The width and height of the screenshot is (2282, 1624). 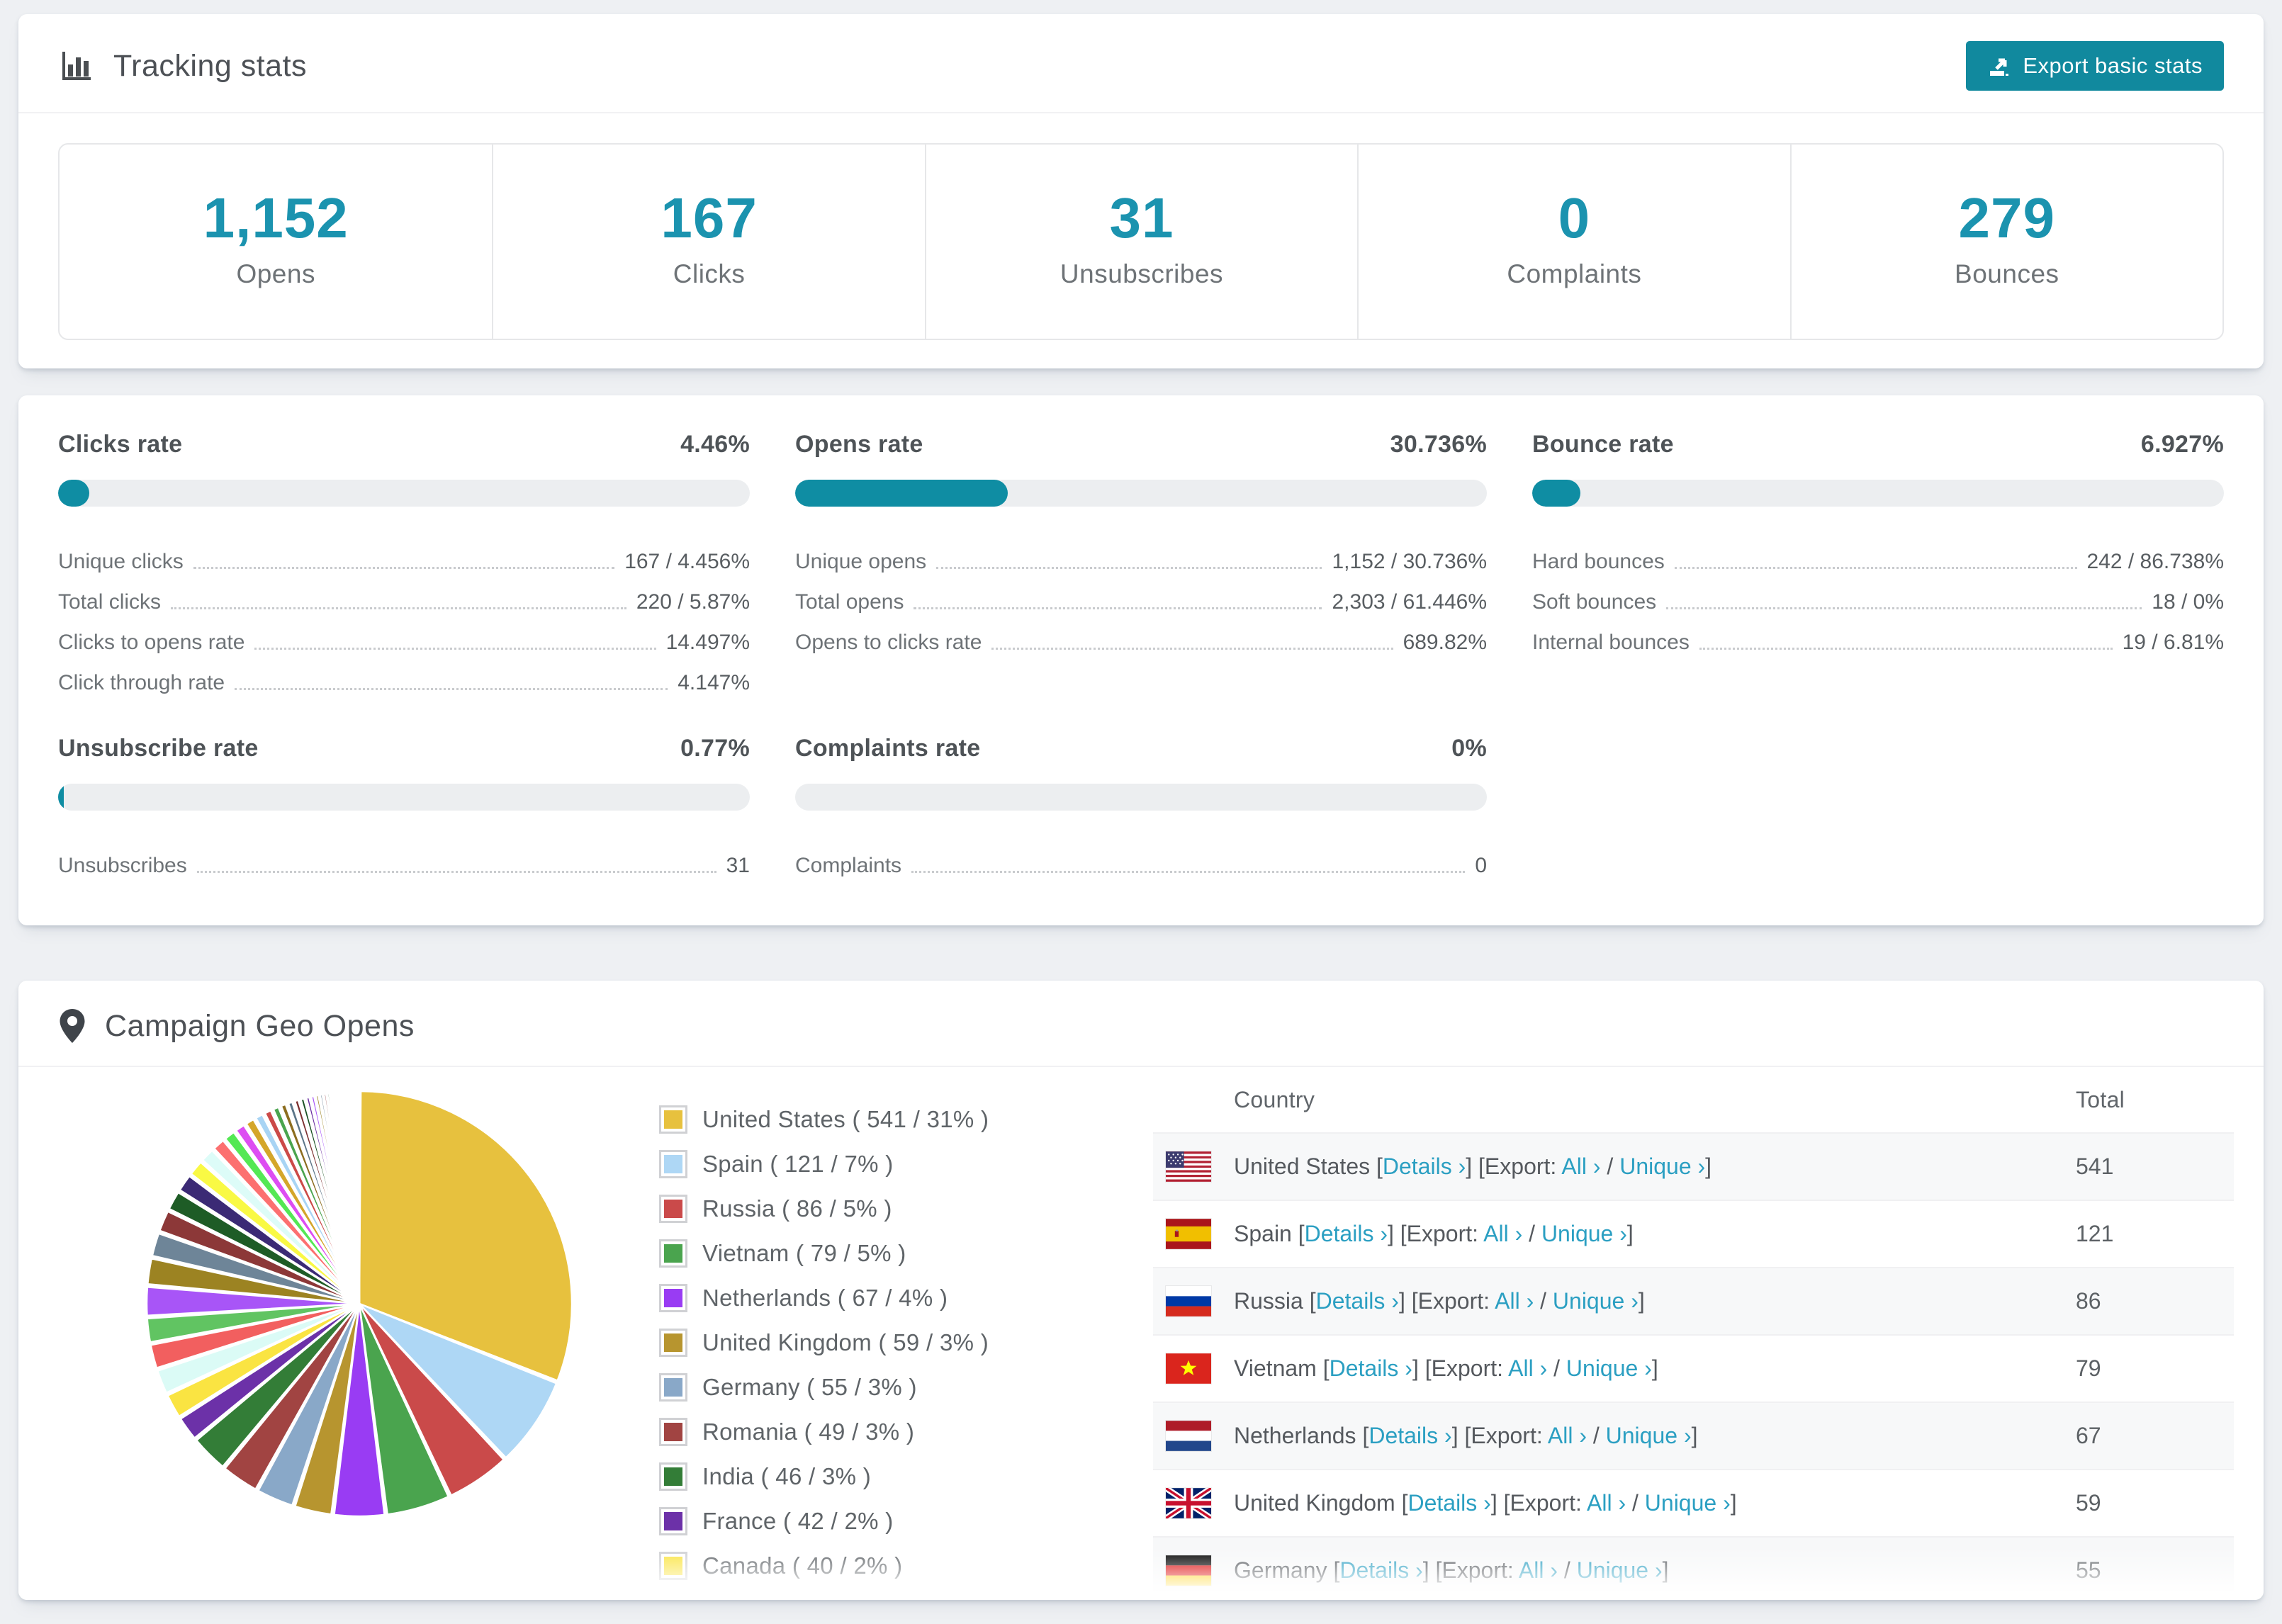 I want to click on legend-item: Spain ( 121 / 7% ), so click(x=823, y=1163).